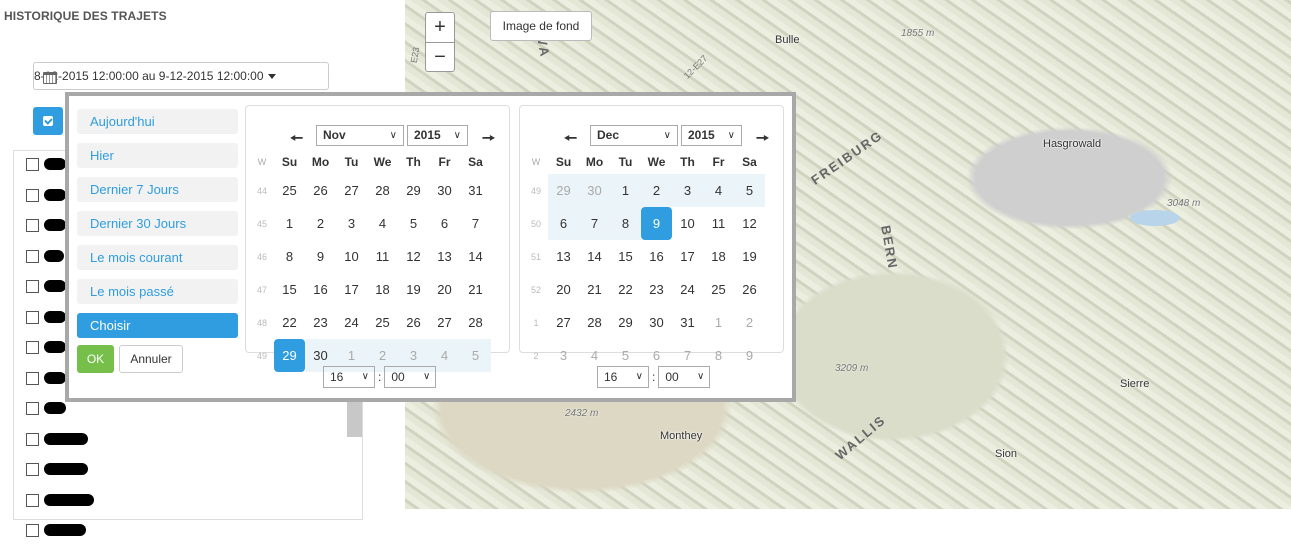 The image size is (1291, 544). I want to click on cancel-button: Annuler, so click(151, 359).